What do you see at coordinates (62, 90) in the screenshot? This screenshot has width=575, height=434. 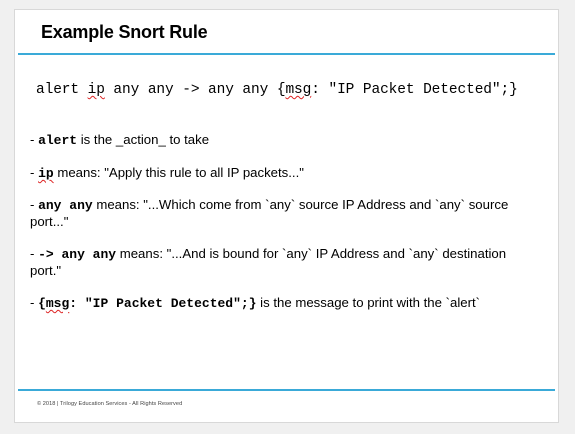 I see `code-action: alert` at bounding box center [62, 90].